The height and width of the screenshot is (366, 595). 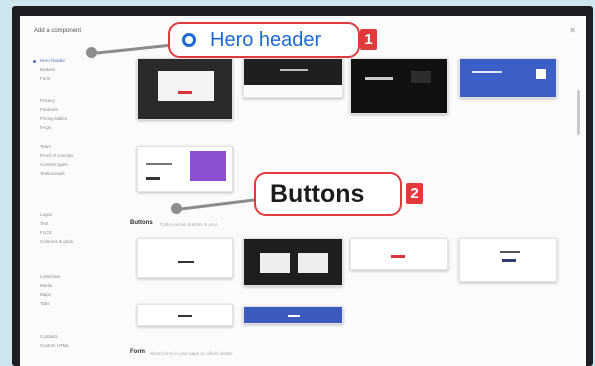 What do you see at coordinates (46, 285) in the screenshot?
I see `sidebar-item-media: Media` at bounding box center [46, 285].